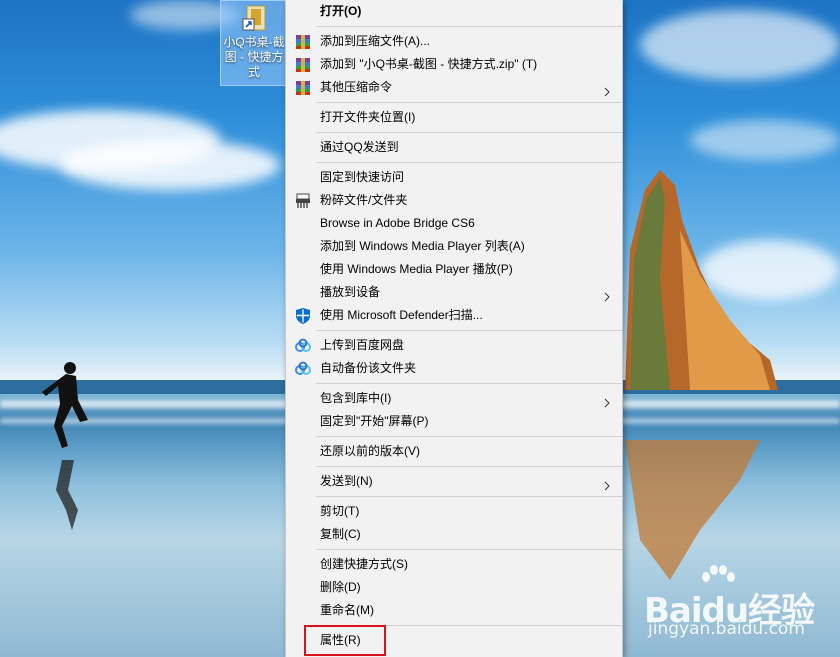  What do you see at coordinates (454, 345) in the screenshot?
I see `menu-item-upload-baidu-netdisk: 上传到百度网盘` at bounding box center [454, 345].